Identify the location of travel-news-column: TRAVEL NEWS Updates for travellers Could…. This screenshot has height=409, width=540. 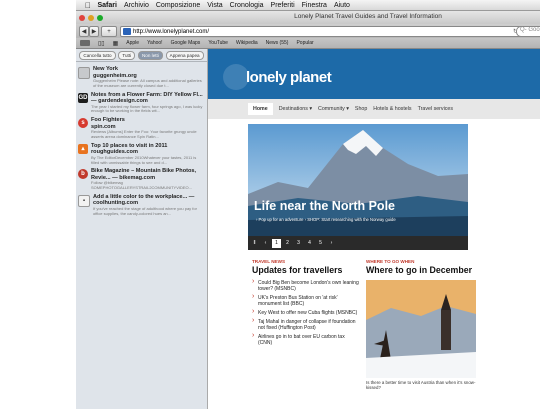
(306, 304).